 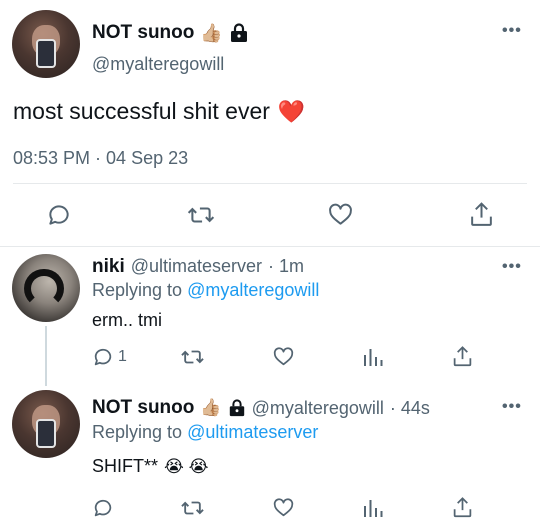 I want to click on reply1-text: erm.. tmi, so click(x=127, y=320).